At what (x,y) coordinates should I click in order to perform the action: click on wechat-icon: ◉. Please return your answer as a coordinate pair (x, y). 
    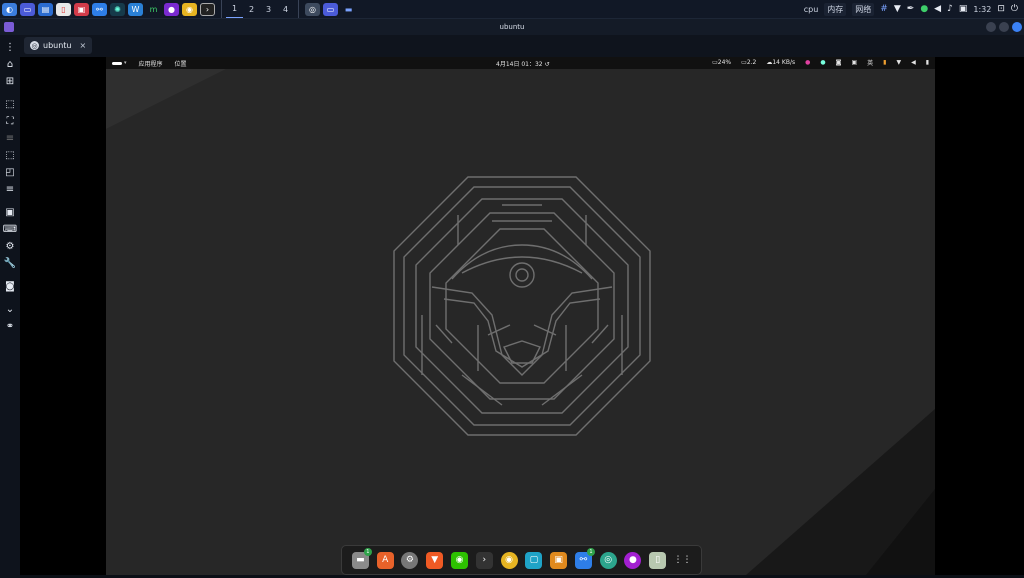
    Looking at the image, I should click on (460, 560).